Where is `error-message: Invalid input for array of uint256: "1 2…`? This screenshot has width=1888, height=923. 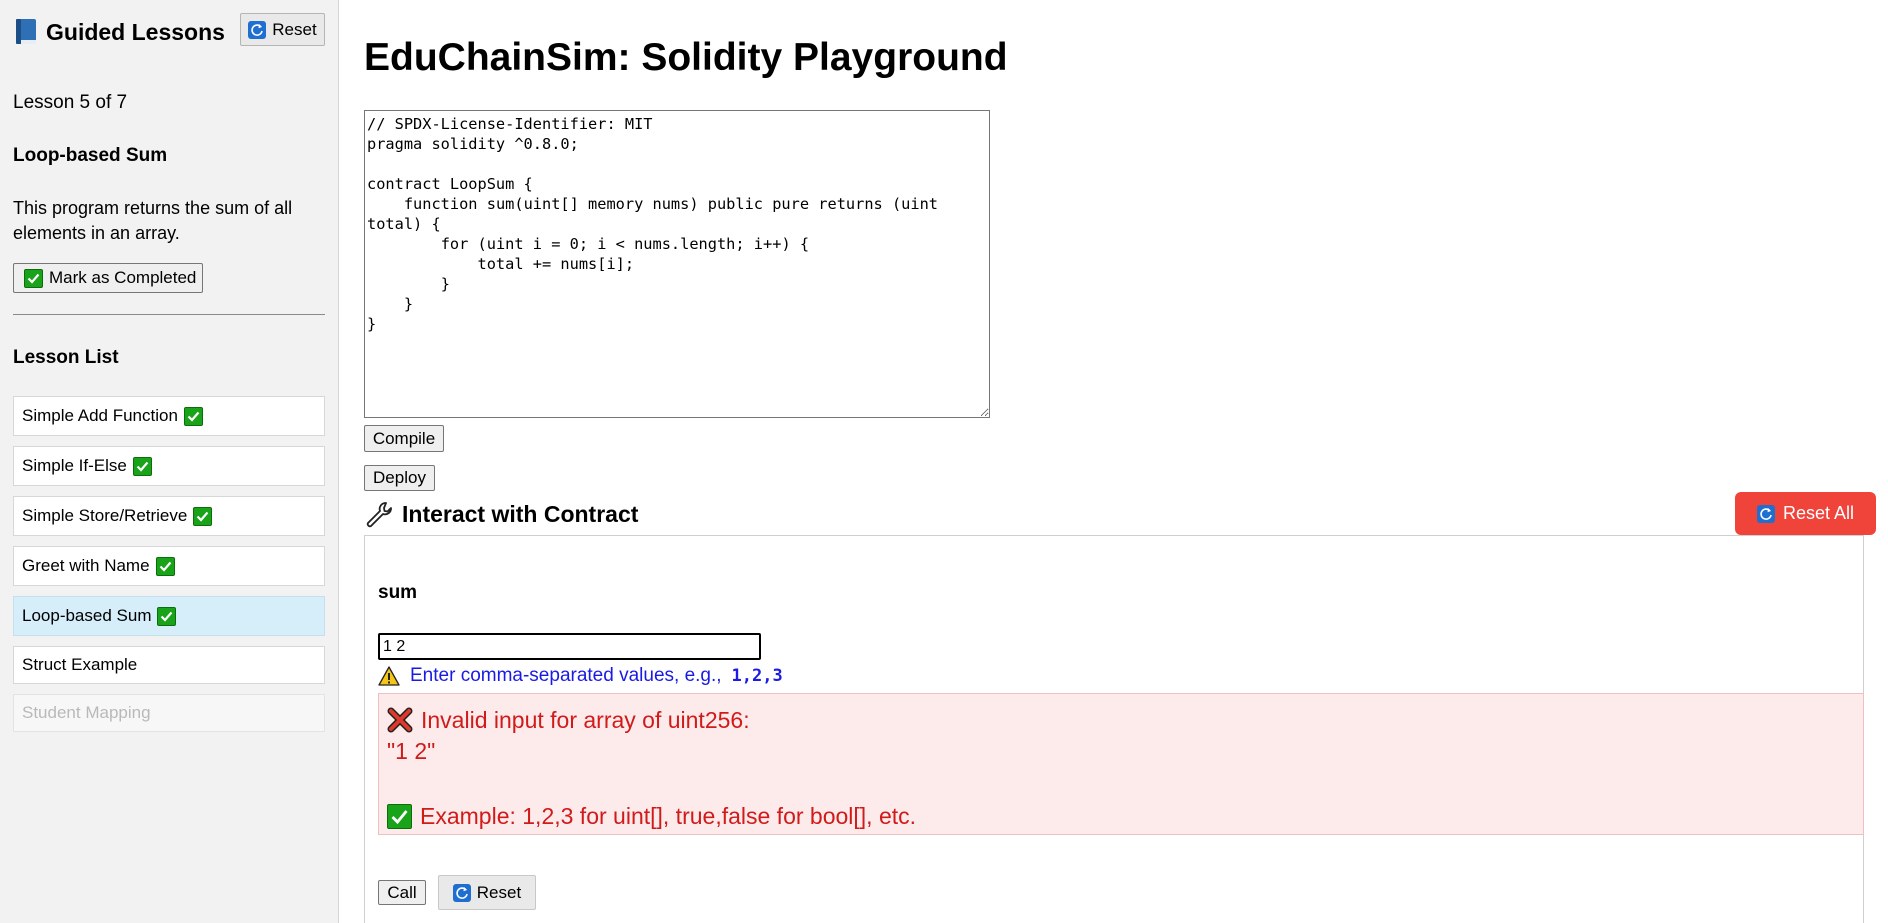 error-message: Invalid input for array of uint256: "1 2… is located at coordinates (1121, 764).